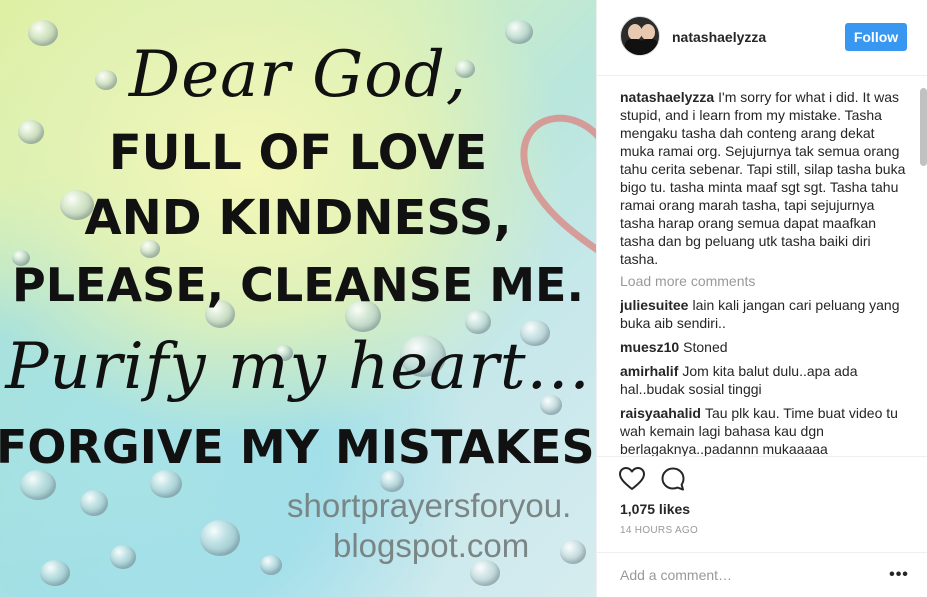 The height and width of the screenshot is (597, 927). Describe the element at coordinates (762, 504) in the screenshot. I see `post-actions: 1,075 likes 14 HOURS AGO` at that location.